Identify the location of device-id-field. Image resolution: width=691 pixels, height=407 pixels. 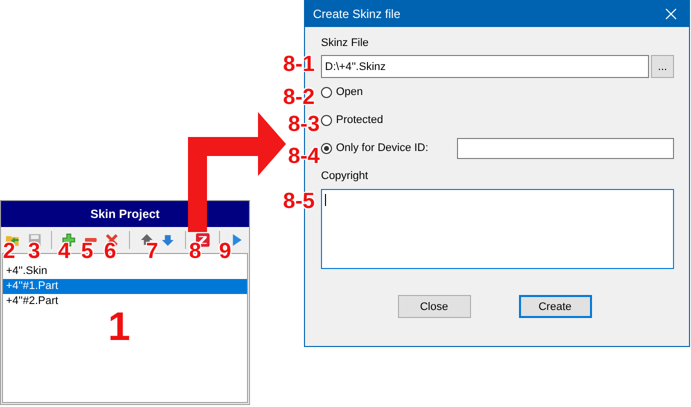
(565, 148).